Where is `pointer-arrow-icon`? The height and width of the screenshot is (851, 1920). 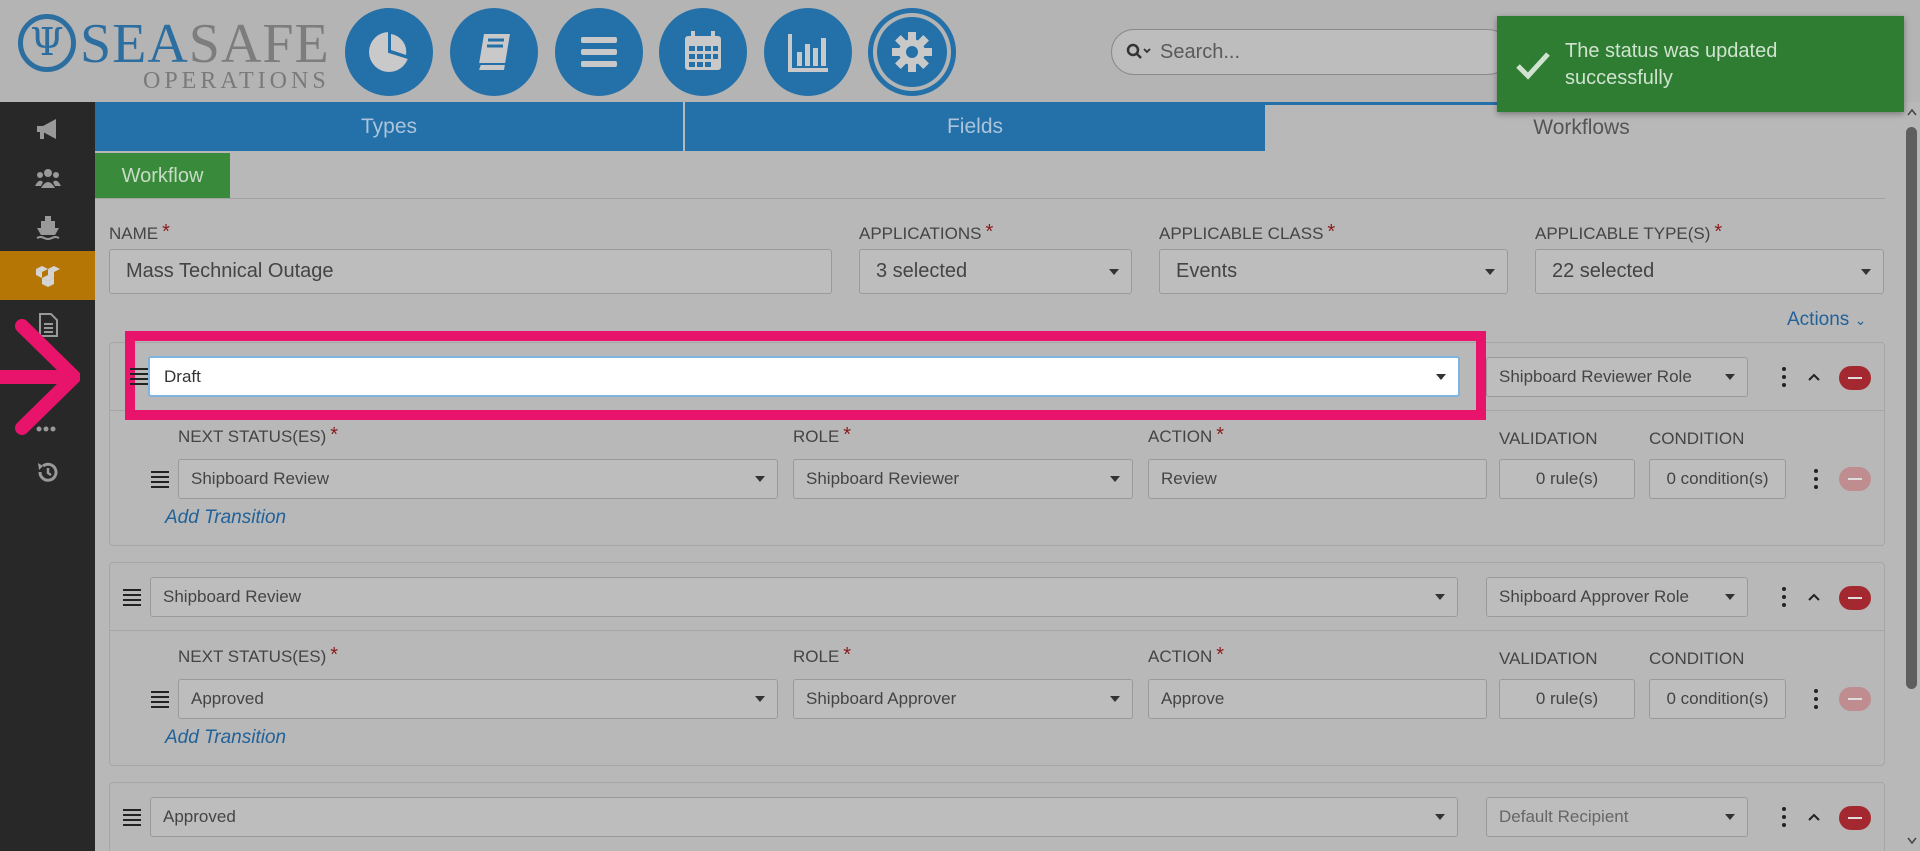 pointer-arrow-icon is located at coordinates (40, 377).